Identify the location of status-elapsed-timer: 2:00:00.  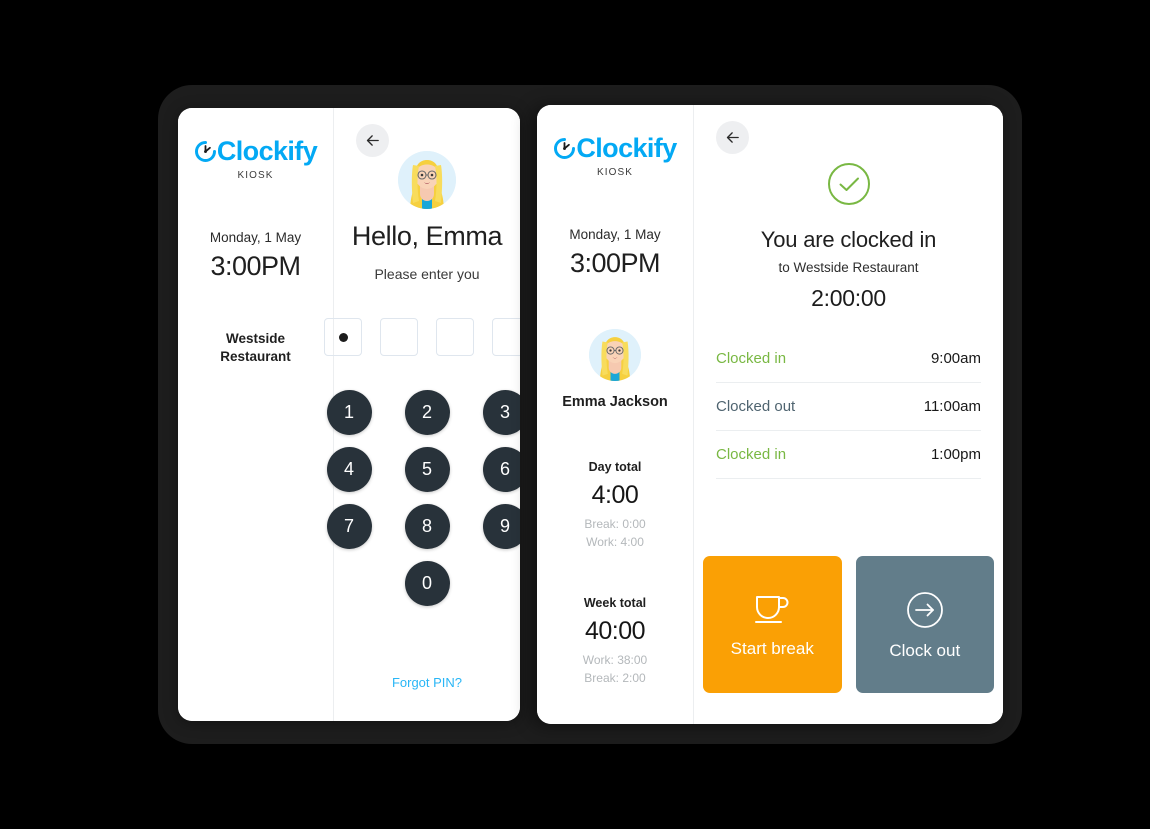
(848, 298).